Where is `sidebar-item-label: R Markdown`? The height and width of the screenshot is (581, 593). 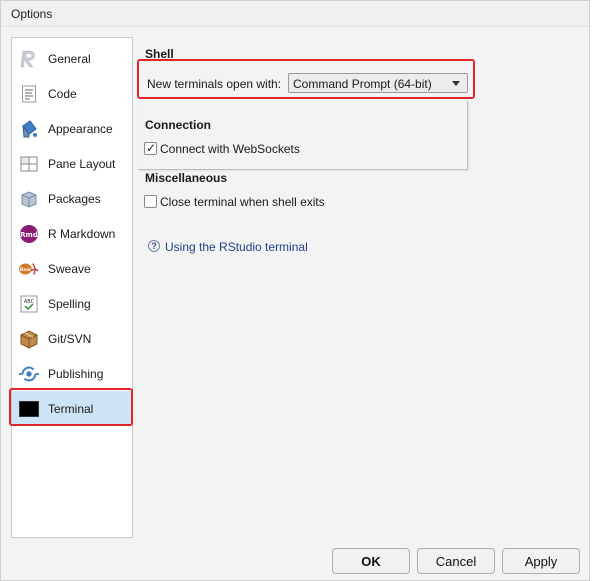
sidebar-item-label: R Markdown is located at coordinates (82, 233).